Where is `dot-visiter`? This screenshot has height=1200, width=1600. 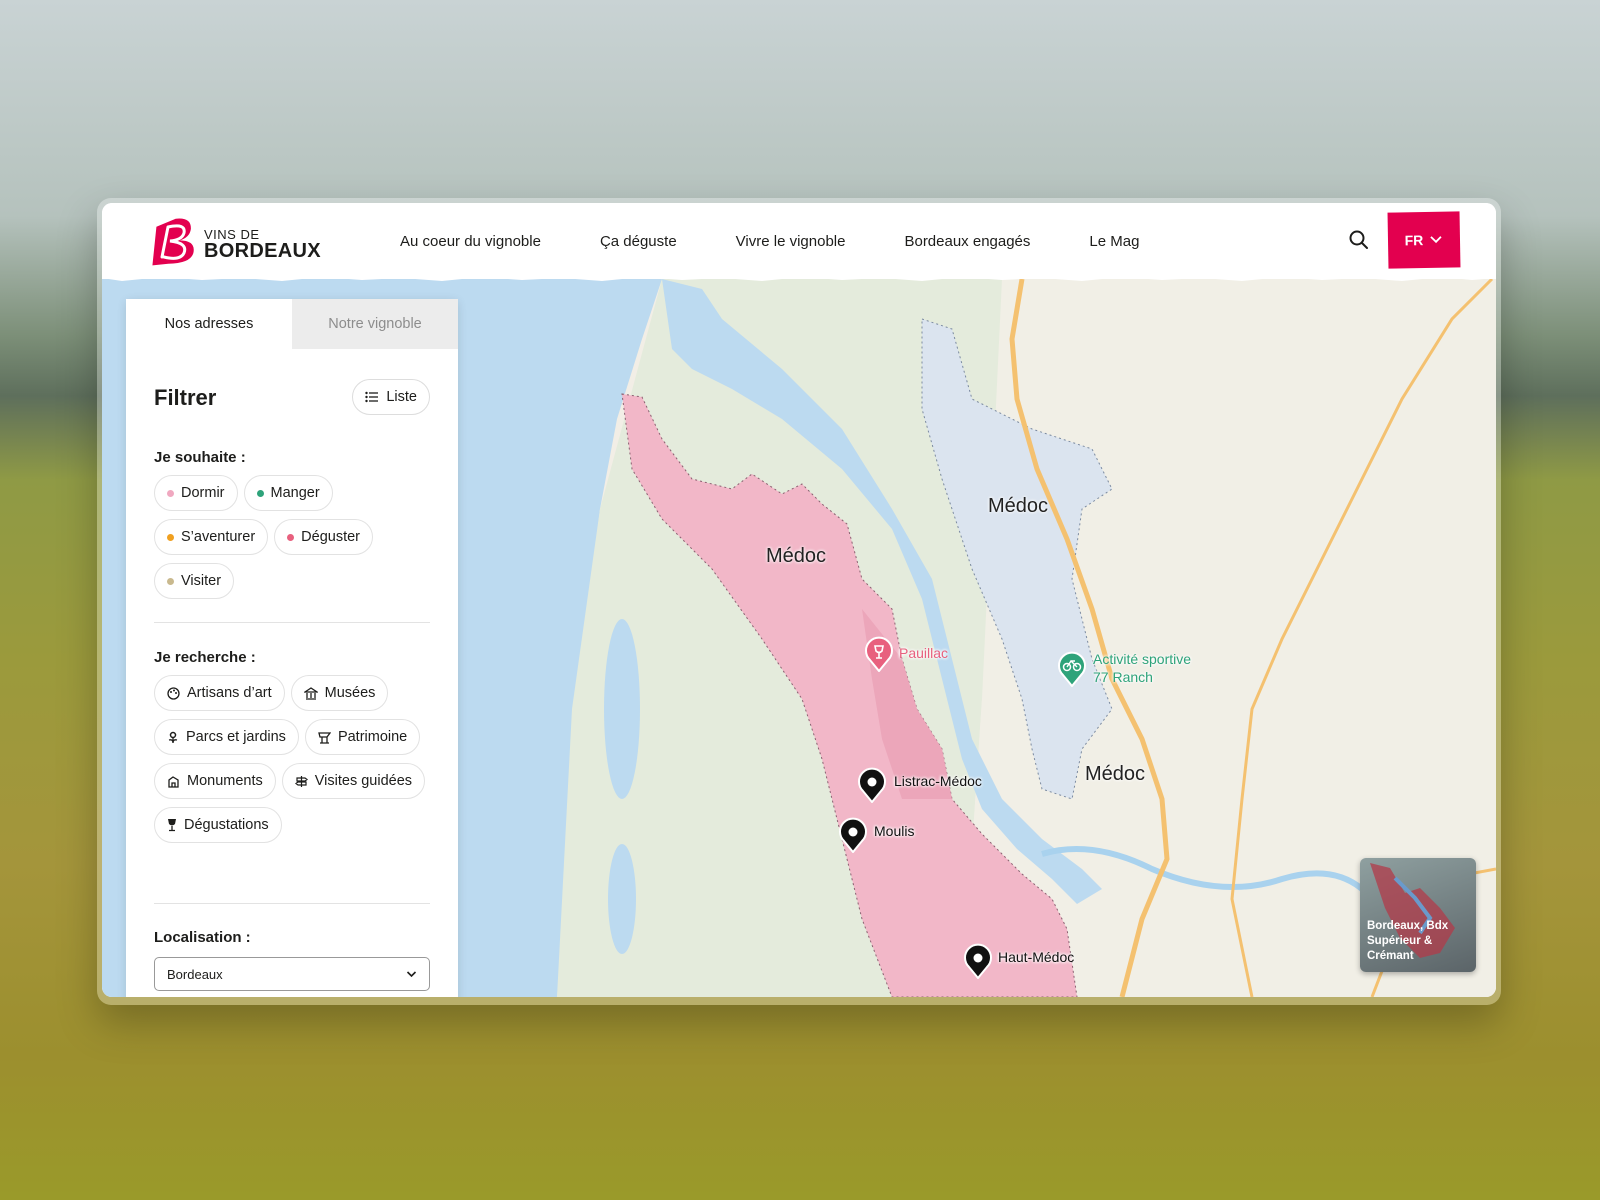
dot-visiter is located at coordinates (170, 581).